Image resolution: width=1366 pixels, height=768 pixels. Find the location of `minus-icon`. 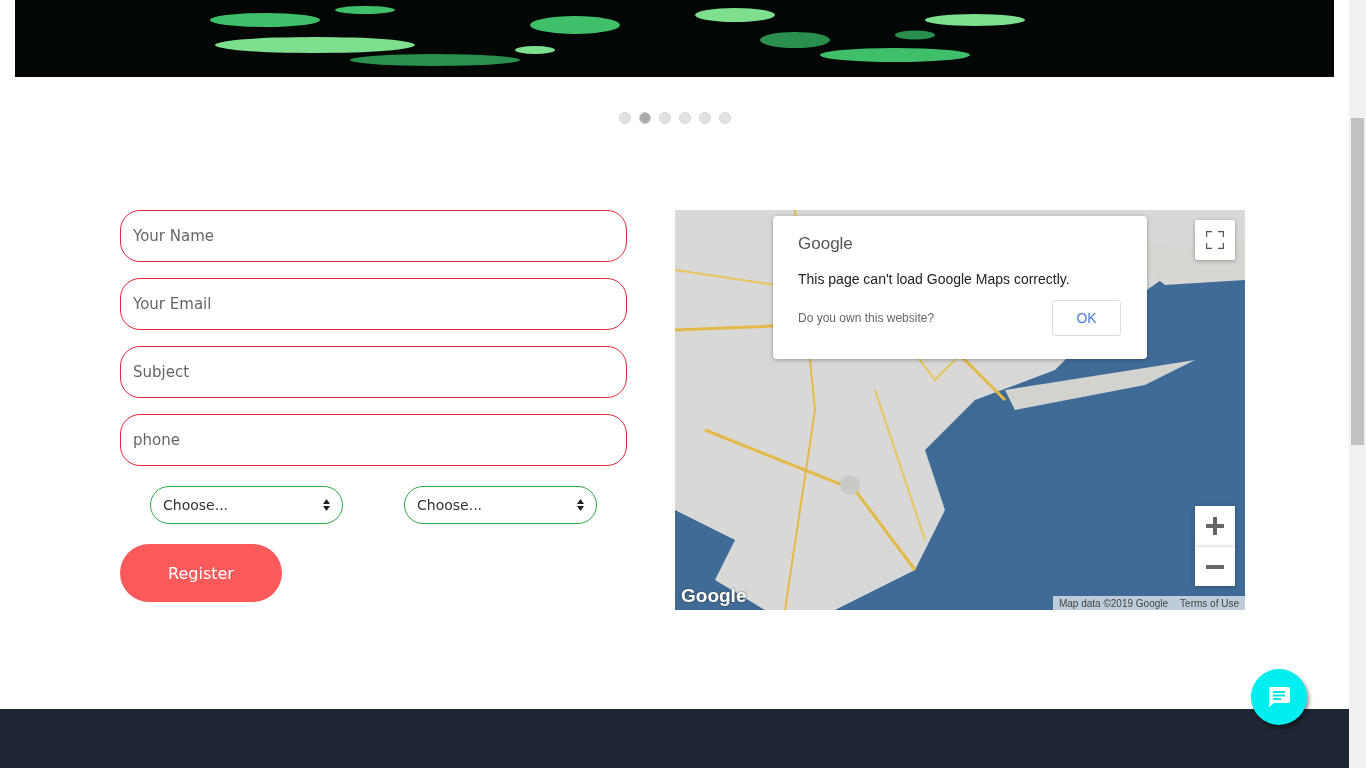

minus-icon is located at coordinates (1215, 566).